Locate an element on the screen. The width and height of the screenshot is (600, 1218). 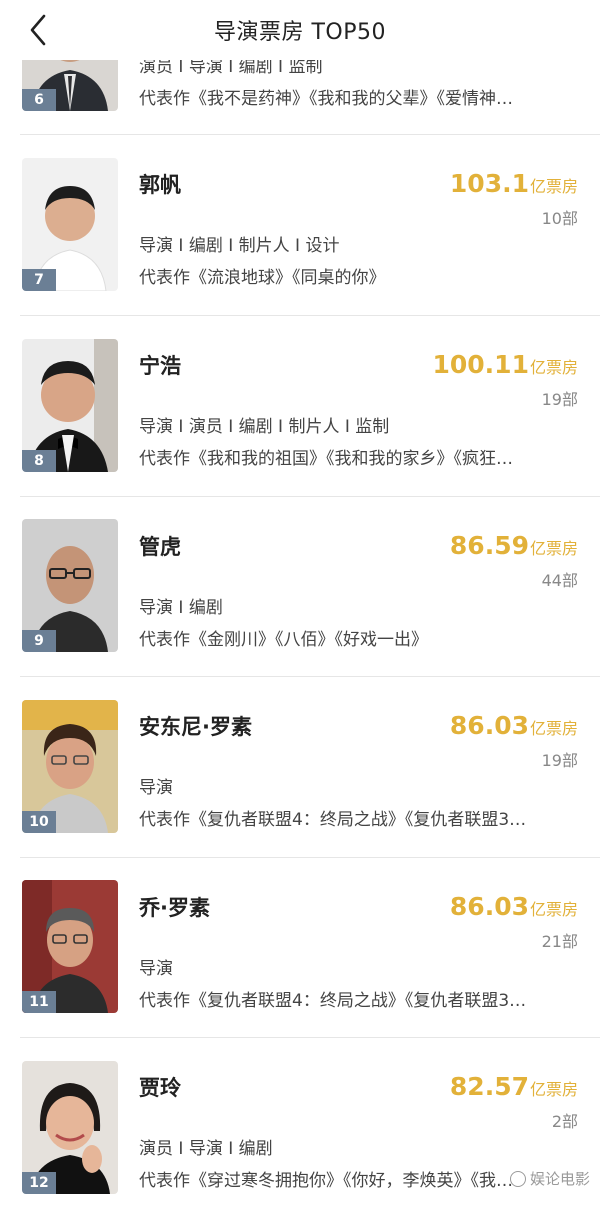
director-photo: 12 is located at coordinates (70, 1127).